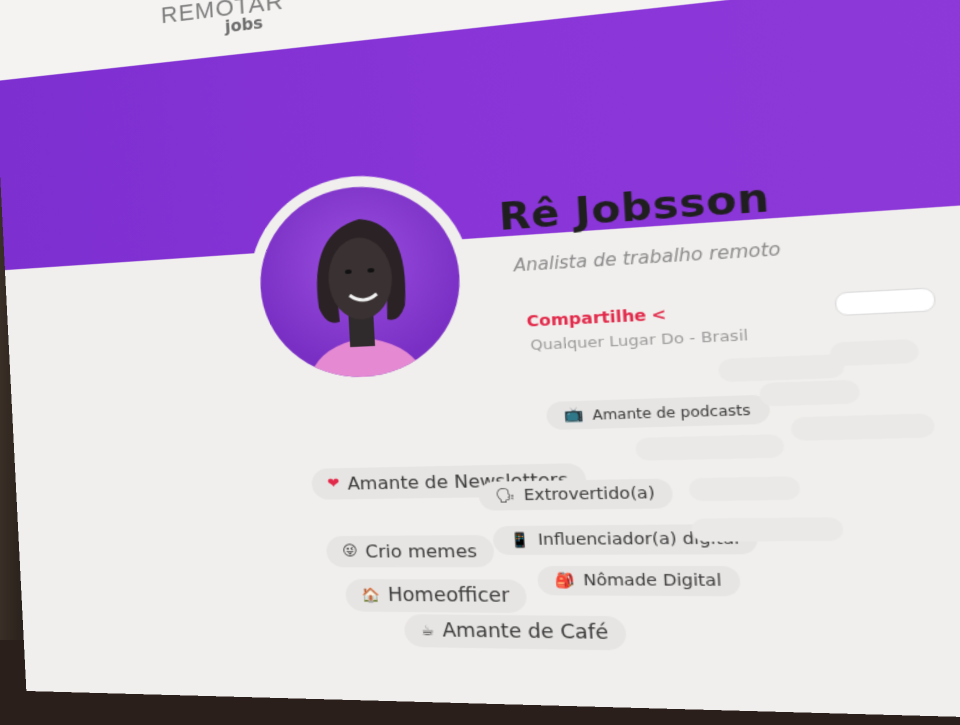 Image resolution: width=960 pixels, height=725 pixels. Describe the element at coordinates (586, 319) in the screenshot. I see `share-label: Compartilhe` at that location.